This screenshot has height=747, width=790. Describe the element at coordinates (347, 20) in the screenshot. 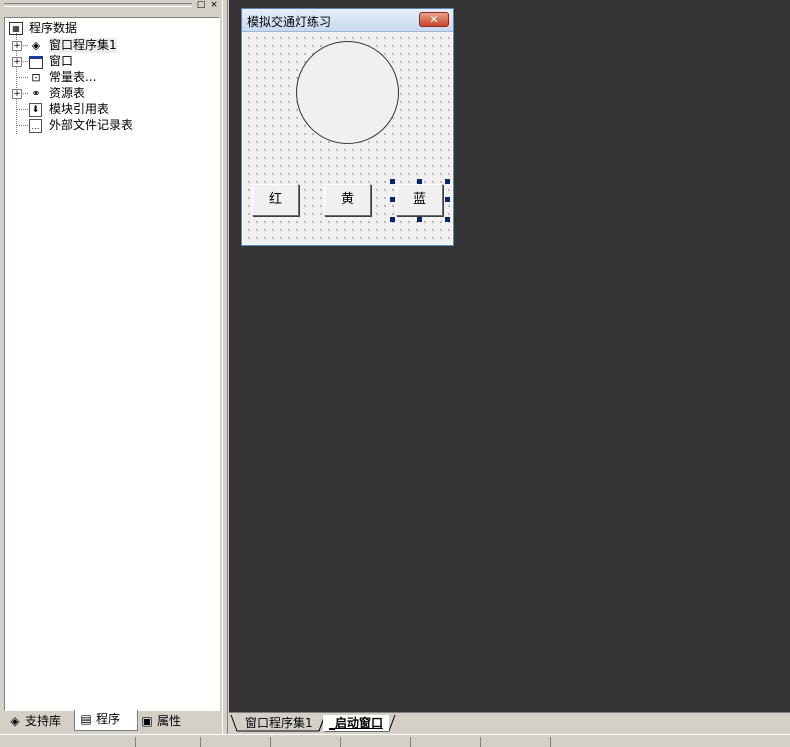

I see `form-titlebar: 模拟交通灯练习 ✕` at that location.